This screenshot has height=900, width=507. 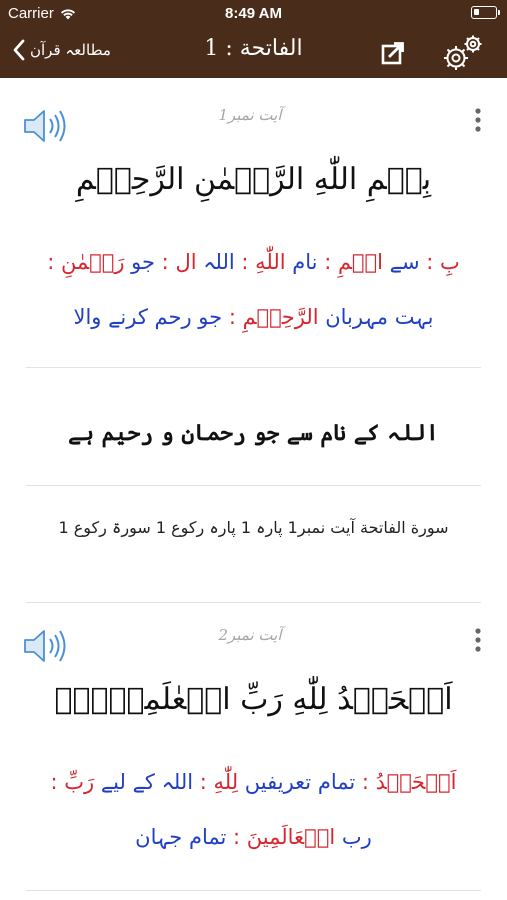 I want to click on settings-button, so click(x=463, y=55).